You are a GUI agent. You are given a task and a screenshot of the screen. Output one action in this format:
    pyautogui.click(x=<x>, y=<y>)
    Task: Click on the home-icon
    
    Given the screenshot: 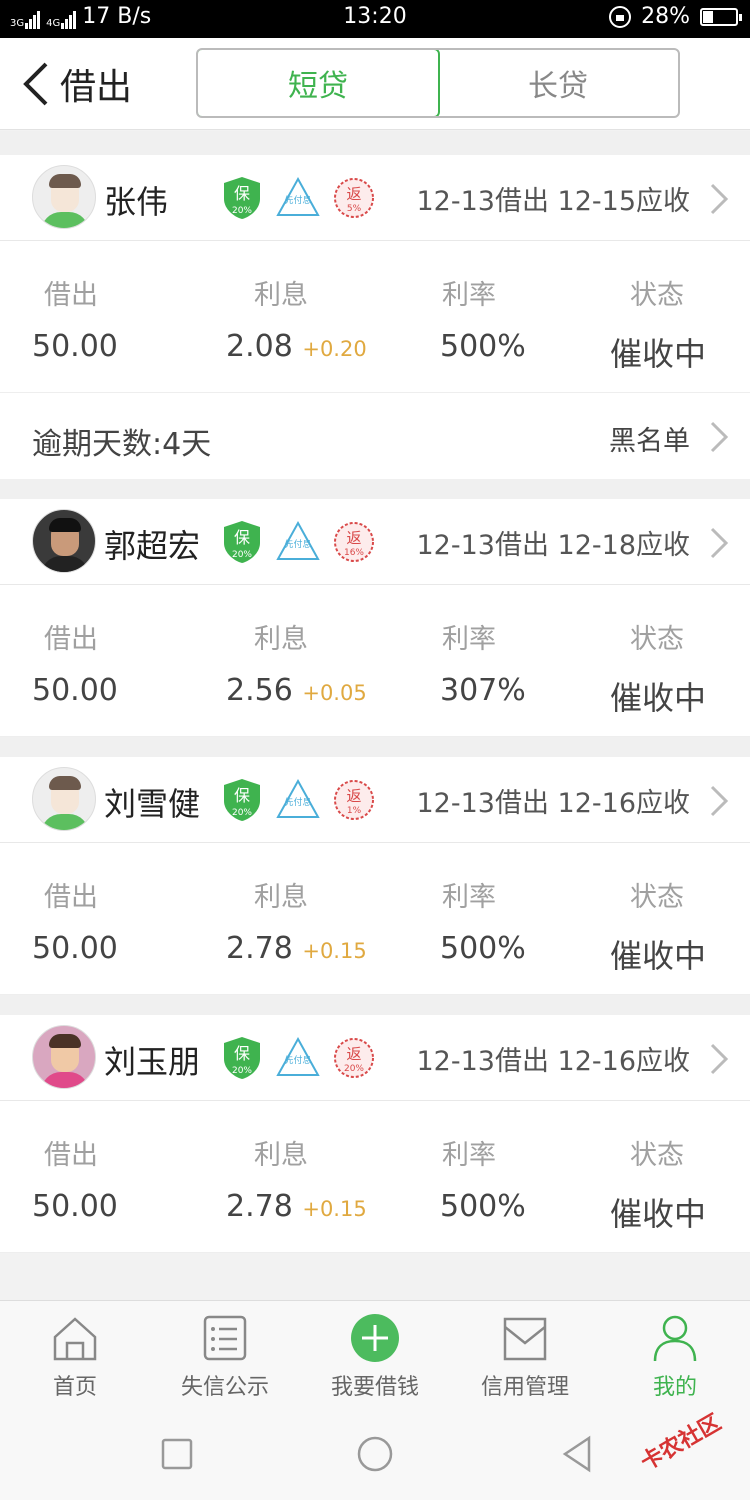 What is the action you would take?
    pyautogui.click(x=75, y=1338)
    